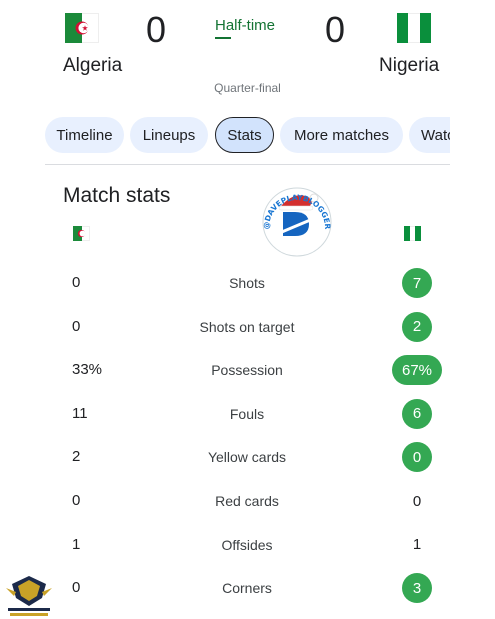 The image size is (495, 619). Describe the element at coordinates (76, 544) in the screenshot. I see `stat-home-value: 1` at that location.